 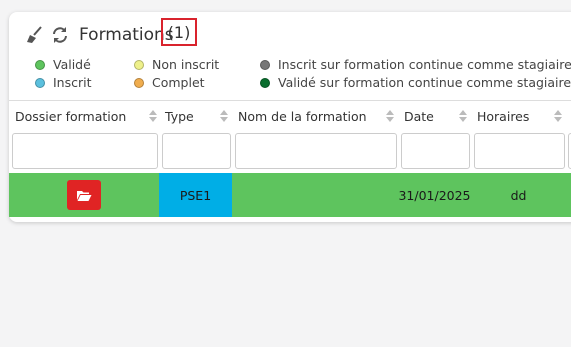 What do you see at coordinates (518, 195) in the screenshot?
I see `cell-horaires: dd` at bounding box center [518, 195].